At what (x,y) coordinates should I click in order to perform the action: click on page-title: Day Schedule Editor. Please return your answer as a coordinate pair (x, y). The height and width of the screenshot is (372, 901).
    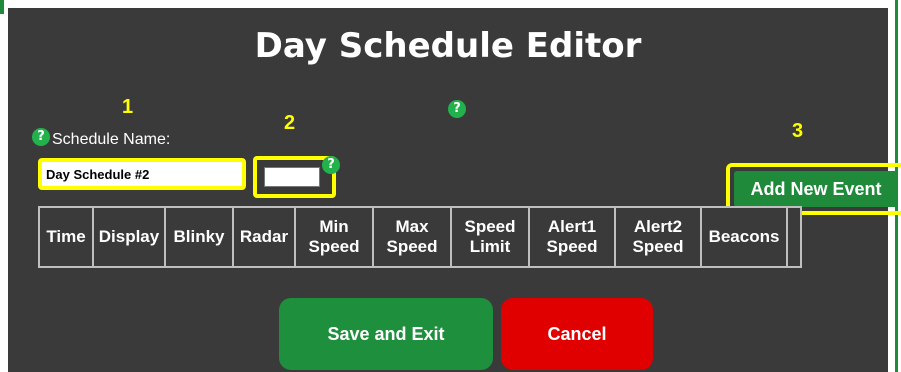
    Looking at the image, I should click on (448, 46).